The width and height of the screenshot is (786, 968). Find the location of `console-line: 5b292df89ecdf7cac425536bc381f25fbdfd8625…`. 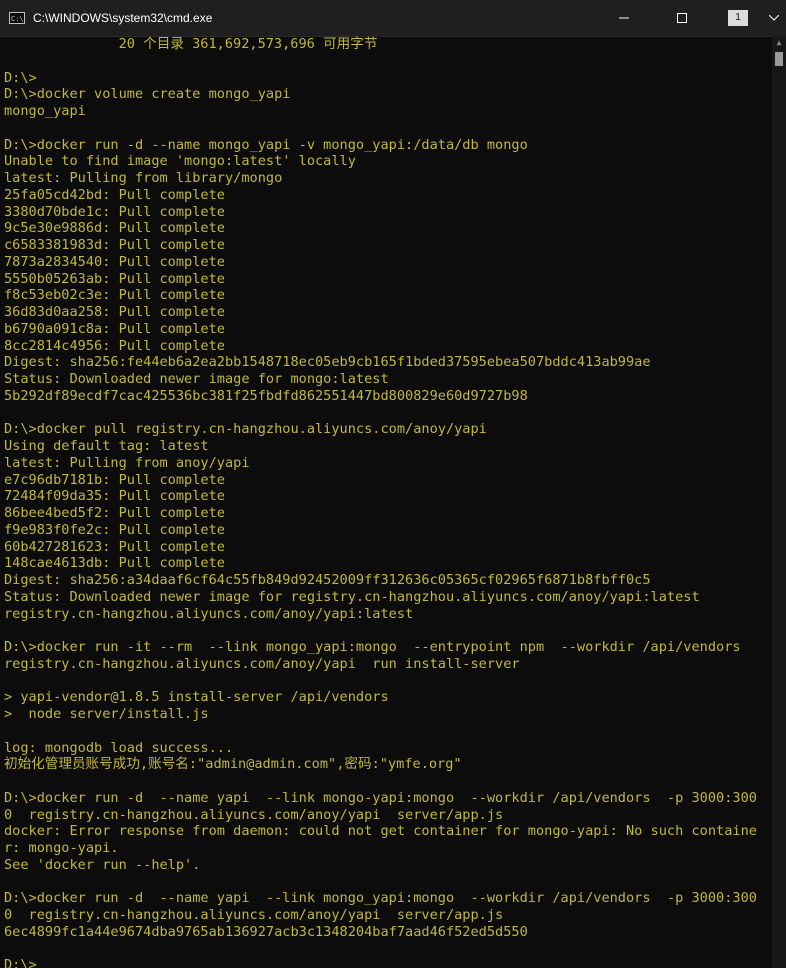

console-line: 5b292df89ecdf7cac425536bc381f25fbdfd8625… is located at coordinates (266, 395).